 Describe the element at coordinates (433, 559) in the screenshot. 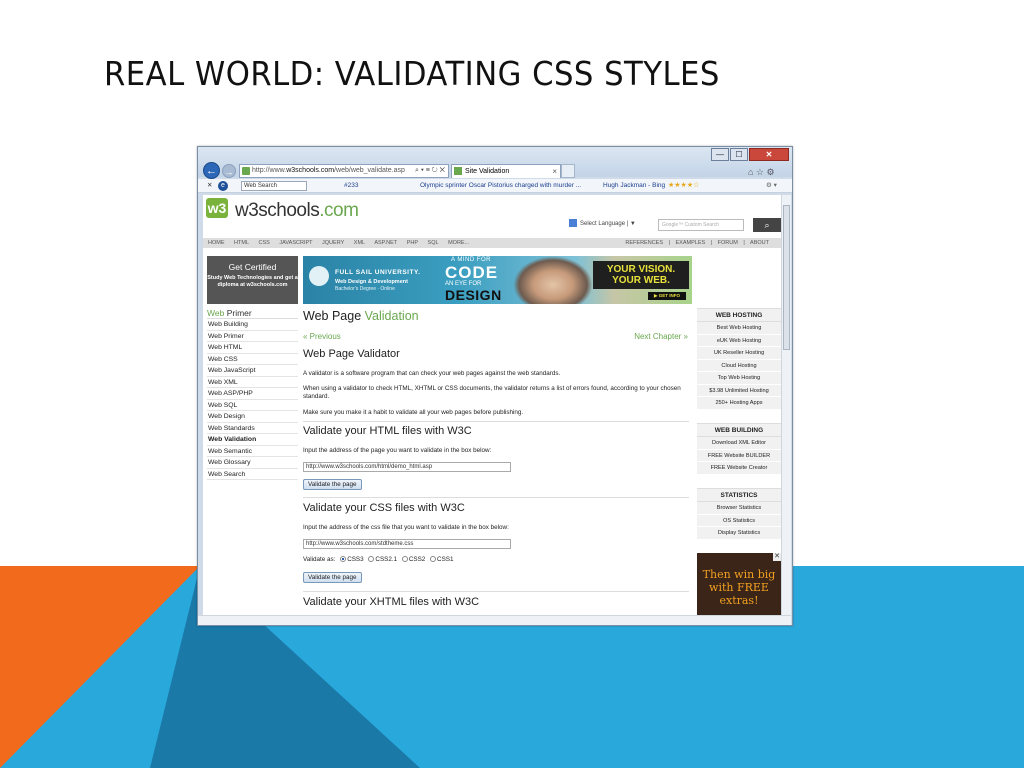

I see `radio-css1` at that location.